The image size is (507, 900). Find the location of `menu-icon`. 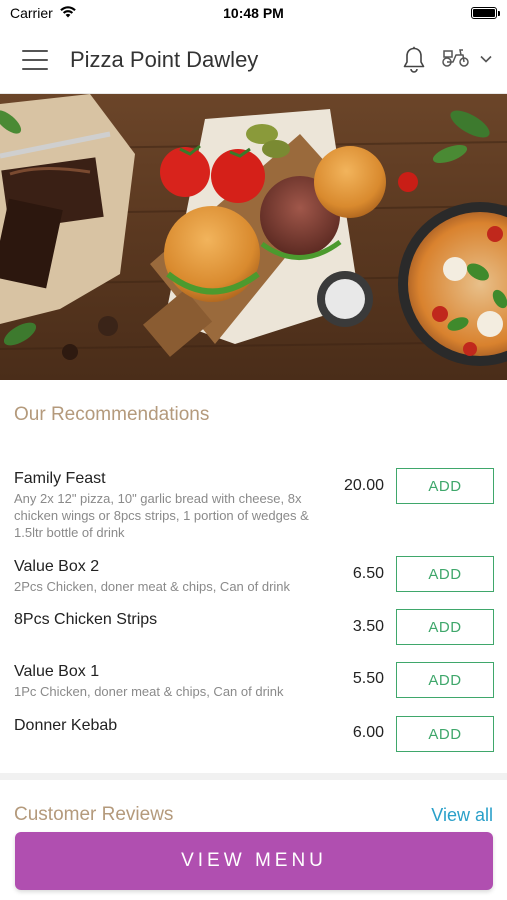

menu-icon is located at coordinates (35, 59).